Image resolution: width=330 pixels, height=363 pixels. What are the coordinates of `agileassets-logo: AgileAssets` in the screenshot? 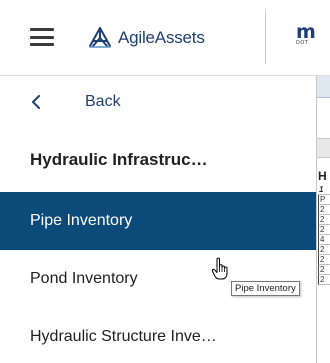 It's located at (146, 38).